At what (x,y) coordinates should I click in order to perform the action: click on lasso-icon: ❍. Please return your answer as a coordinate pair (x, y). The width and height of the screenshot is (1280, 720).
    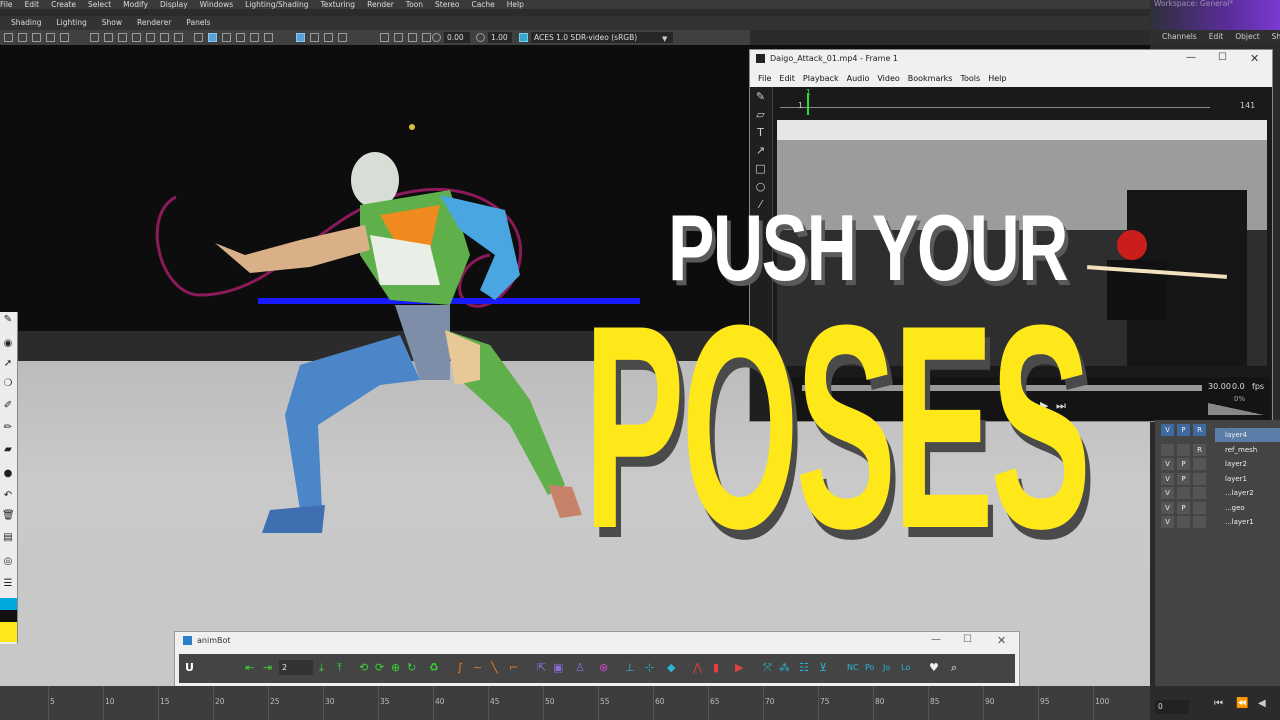
    Looking at the image, I should click on (8, 384).